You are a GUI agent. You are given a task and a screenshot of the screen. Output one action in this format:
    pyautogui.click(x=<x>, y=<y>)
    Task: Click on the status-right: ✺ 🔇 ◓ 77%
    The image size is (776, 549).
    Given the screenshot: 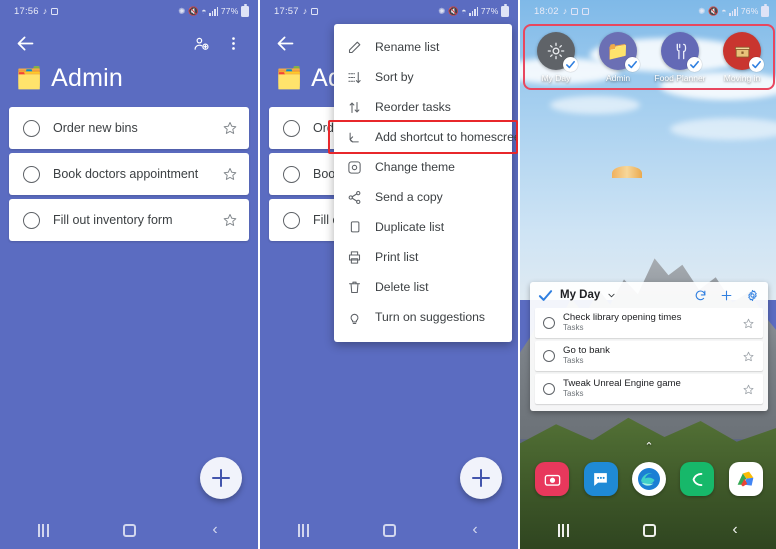 What is the action you would take?
    pyautogui.click(x=473, y=10)
    